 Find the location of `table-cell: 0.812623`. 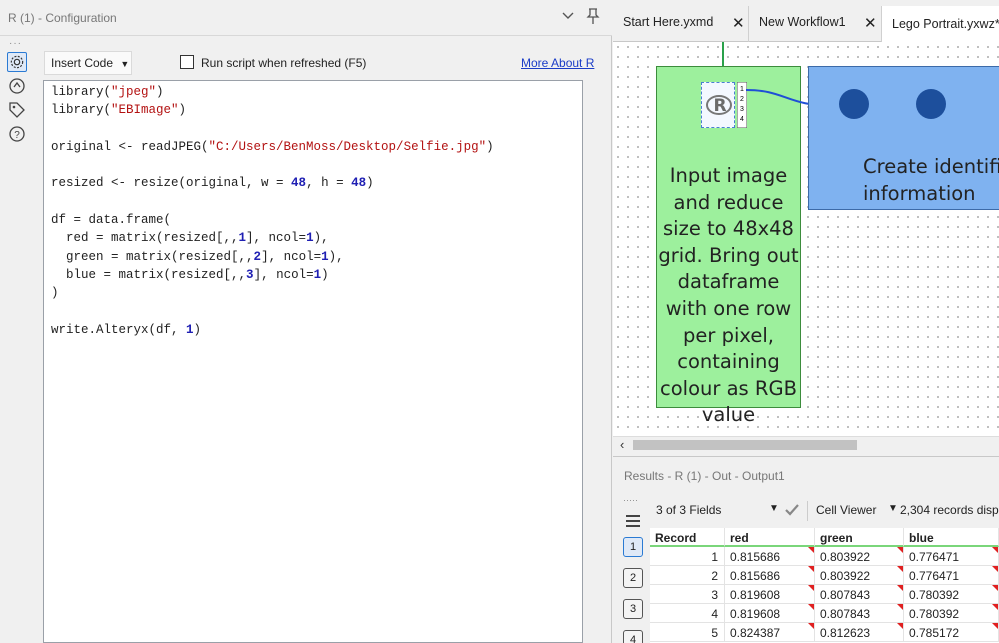

table-cell: 0.812623 is located at coordinates (859, 632).